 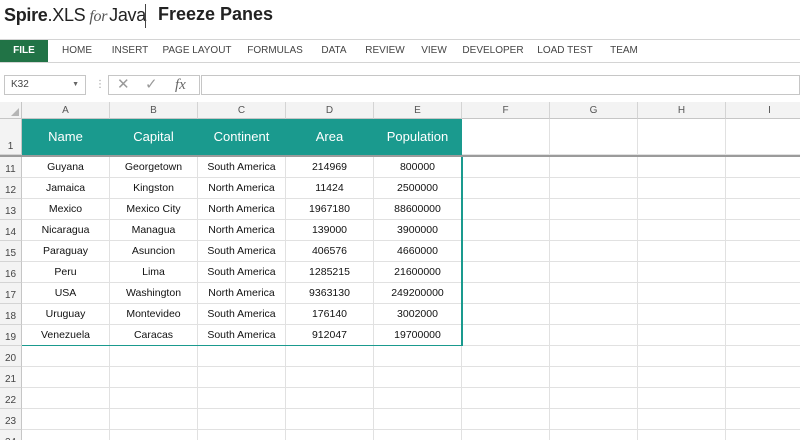 What do you see at coordinates (66, 335) in the screenshot?
I see `table-cell: Venezuela` at bounding box center [66, 335].